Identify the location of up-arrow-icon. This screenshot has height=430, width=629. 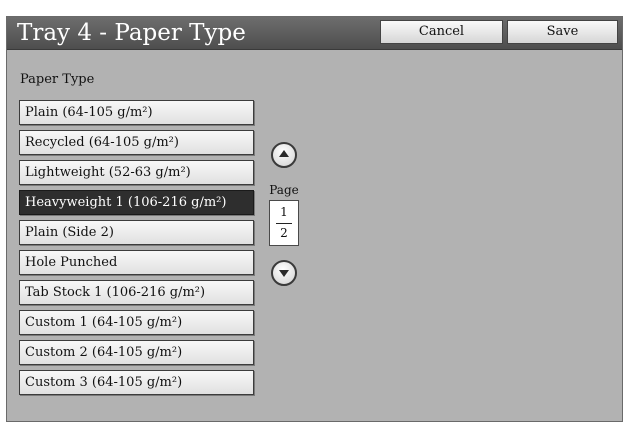
(284, 153).